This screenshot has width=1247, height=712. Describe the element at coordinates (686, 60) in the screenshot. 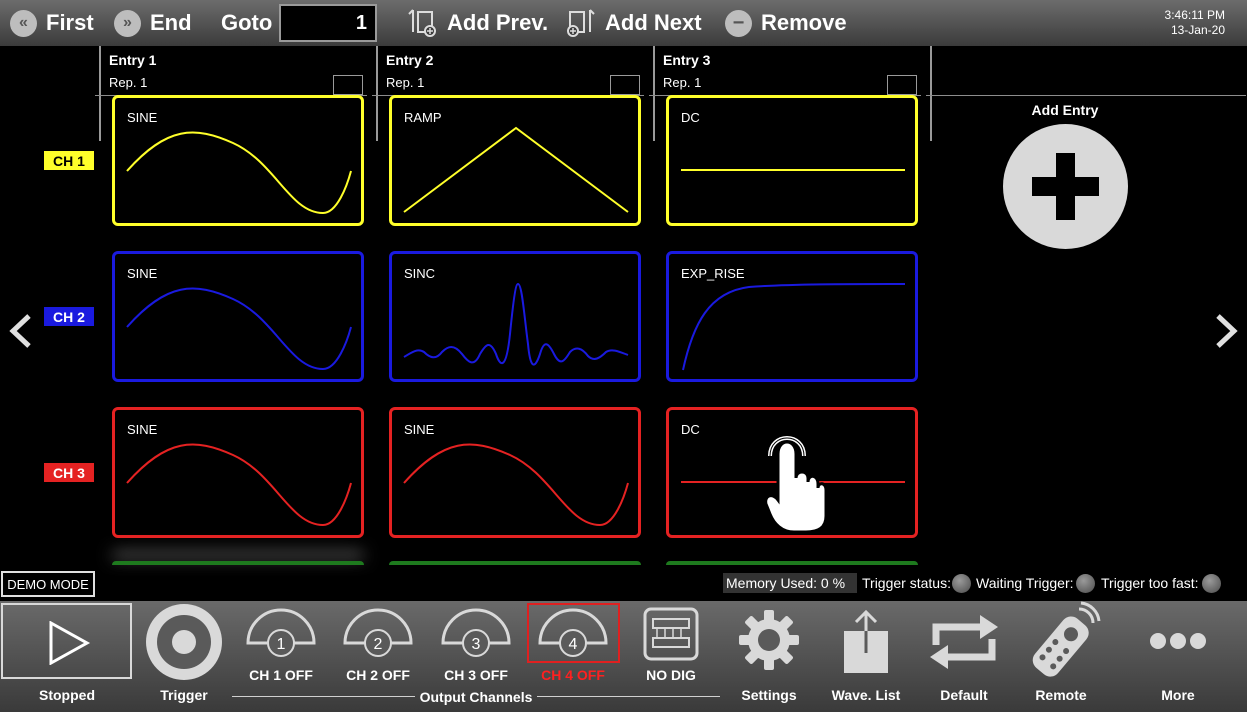

I see `entry-3-title: Entry 3` at that location.